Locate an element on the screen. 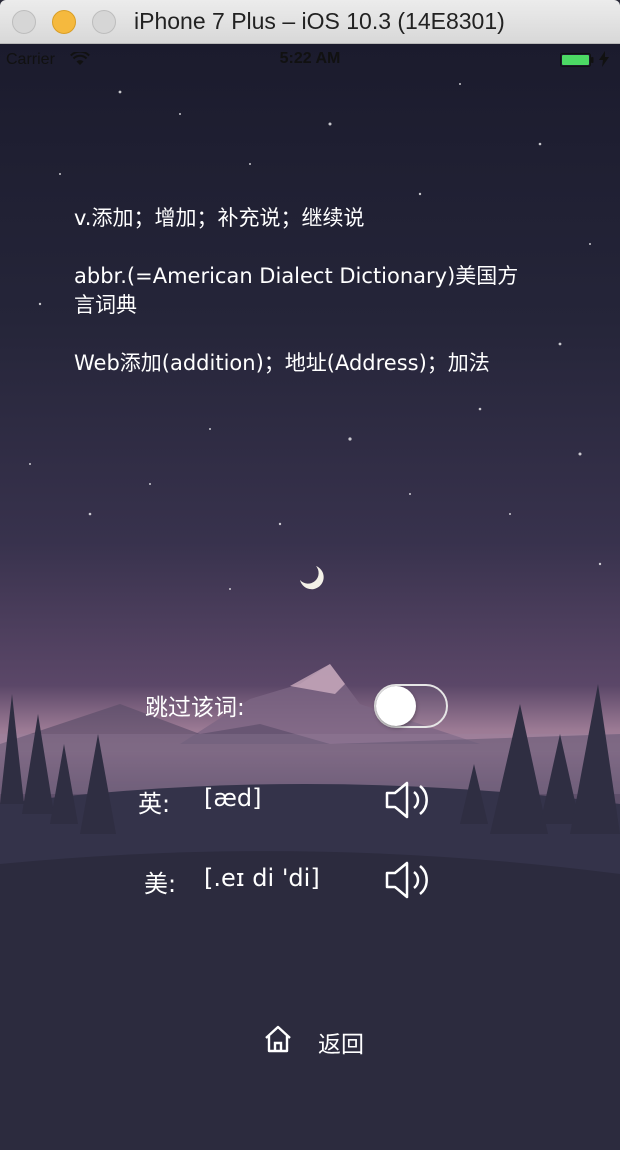  back-button: 返回 is located at coordinates (322, 1039).